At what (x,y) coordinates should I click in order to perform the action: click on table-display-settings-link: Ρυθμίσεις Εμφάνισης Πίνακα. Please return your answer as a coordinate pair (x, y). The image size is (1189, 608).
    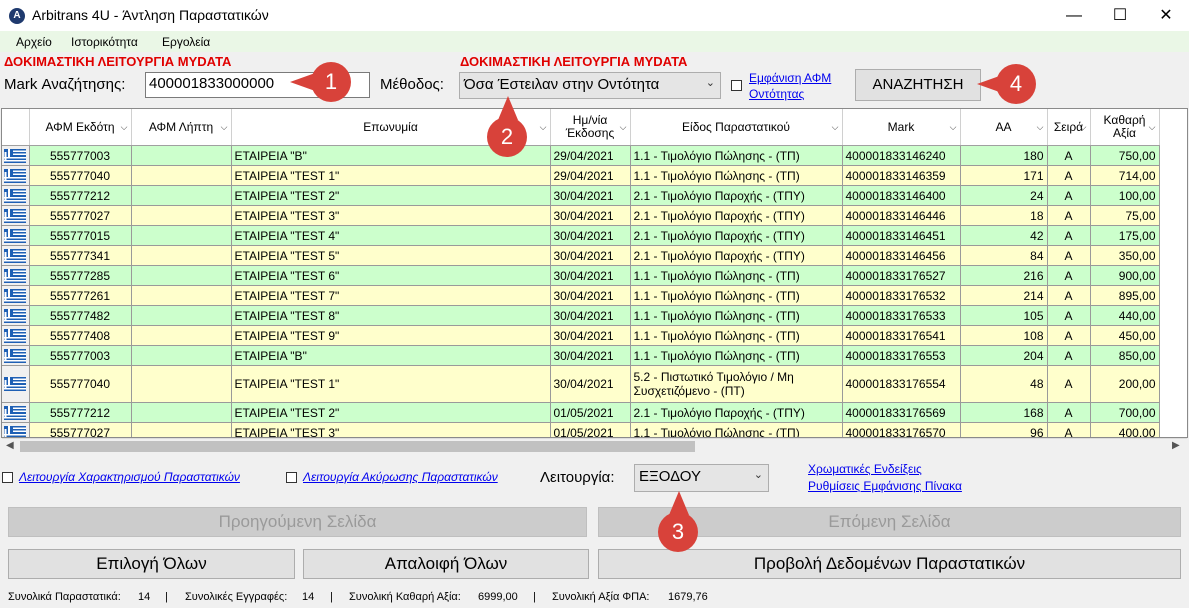
    Looking at the image, I should click on (885, 486).